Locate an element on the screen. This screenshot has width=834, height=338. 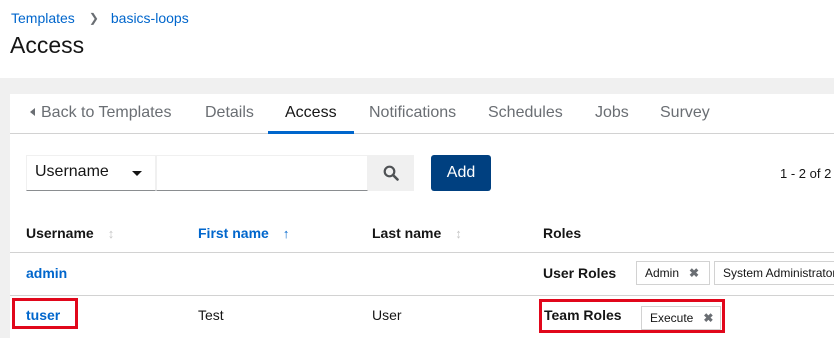
tab-jobs: Jobs is located at coordinates (612, 114).